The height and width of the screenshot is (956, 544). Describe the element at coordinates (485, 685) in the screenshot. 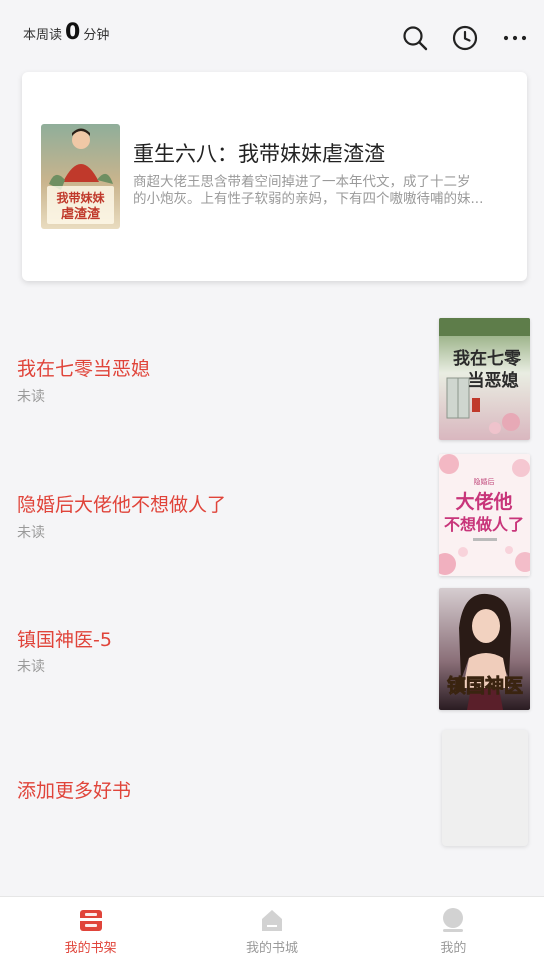

I see `svg-text: 镇国神医` at that location.